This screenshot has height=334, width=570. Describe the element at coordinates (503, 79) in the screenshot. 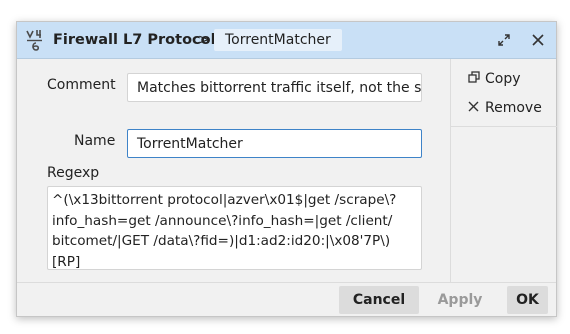

I see `copy-label: Copy` at that location.